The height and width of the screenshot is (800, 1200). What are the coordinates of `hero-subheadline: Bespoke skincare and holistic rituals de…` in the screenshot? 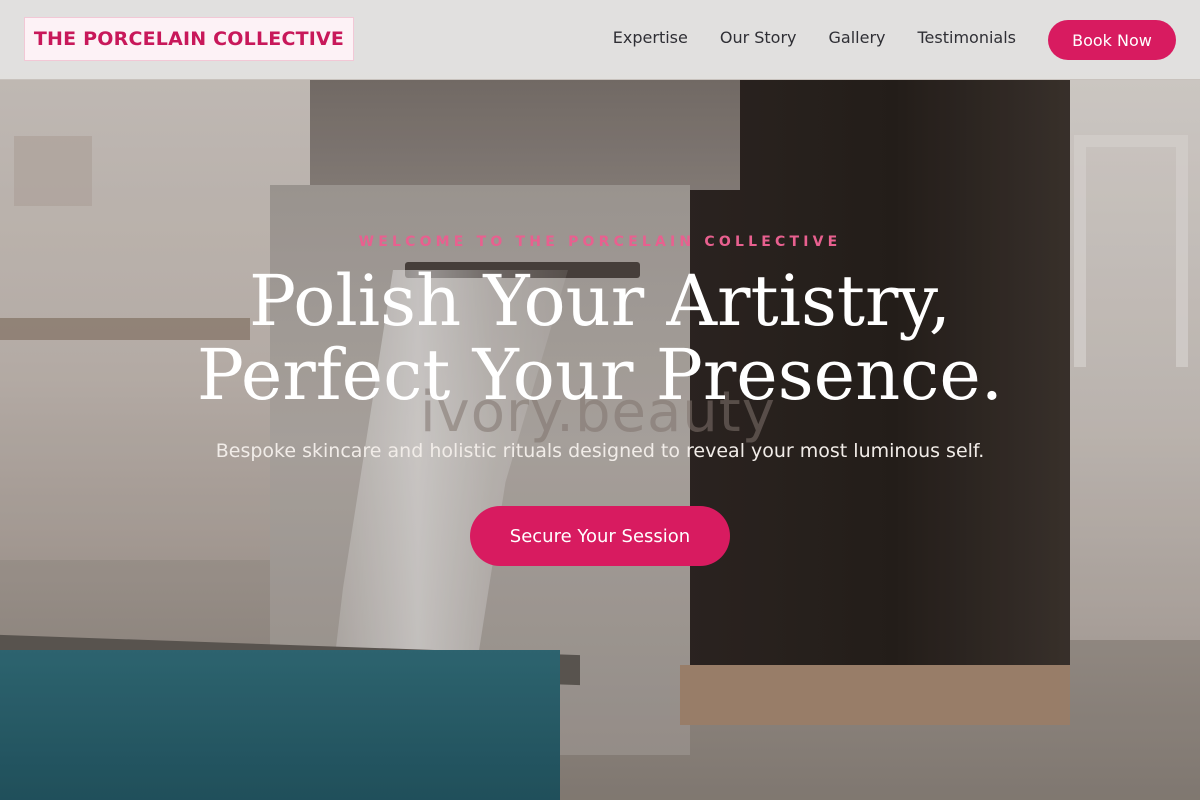 It's located at (600, 451).